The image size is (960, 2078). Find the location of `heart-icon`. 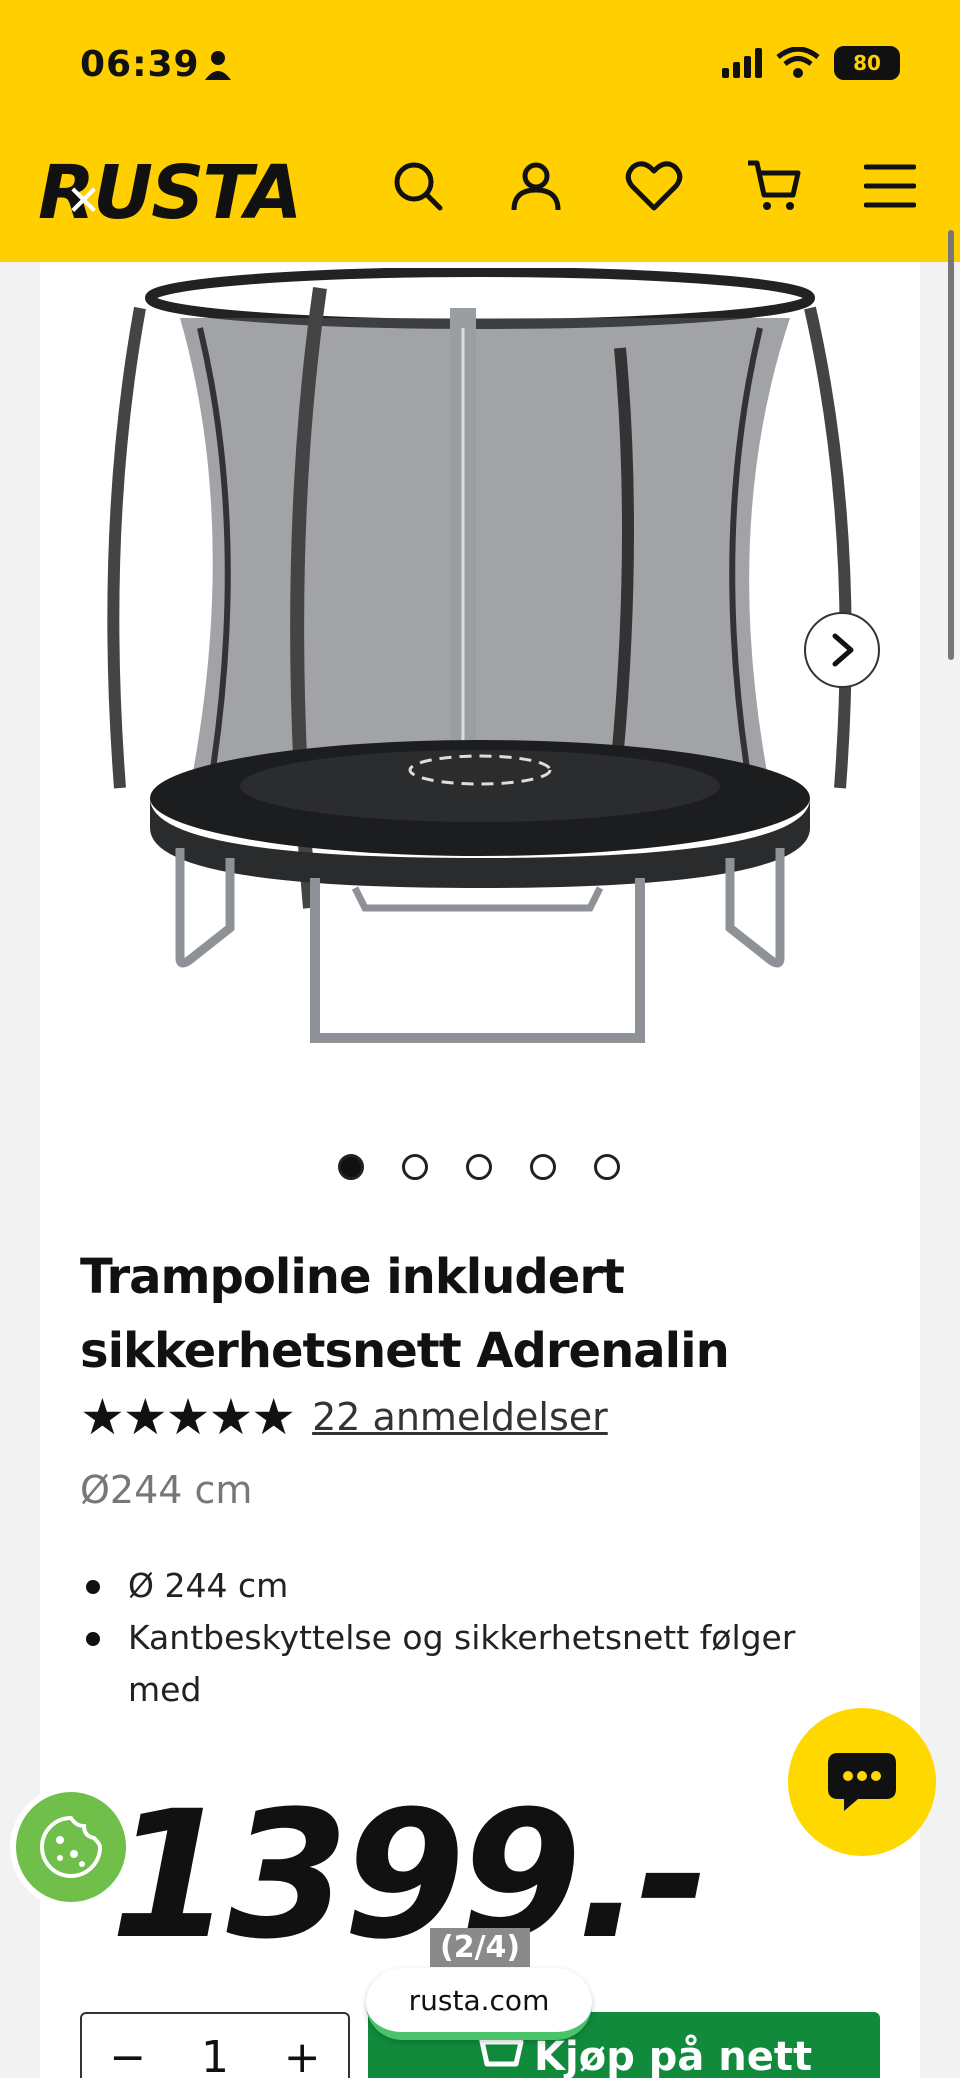

heart-icon is located at coordinates (654, 186).